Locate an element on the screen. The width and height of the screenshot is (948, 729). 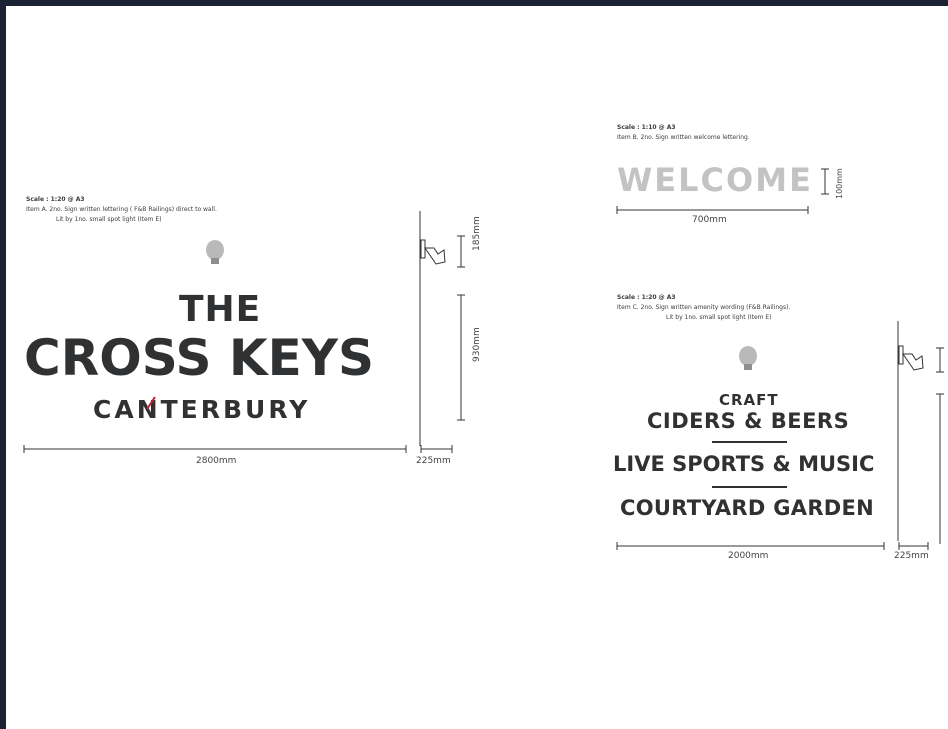
item-c-front-spotlight-icon is located at coordinates (748, 358).